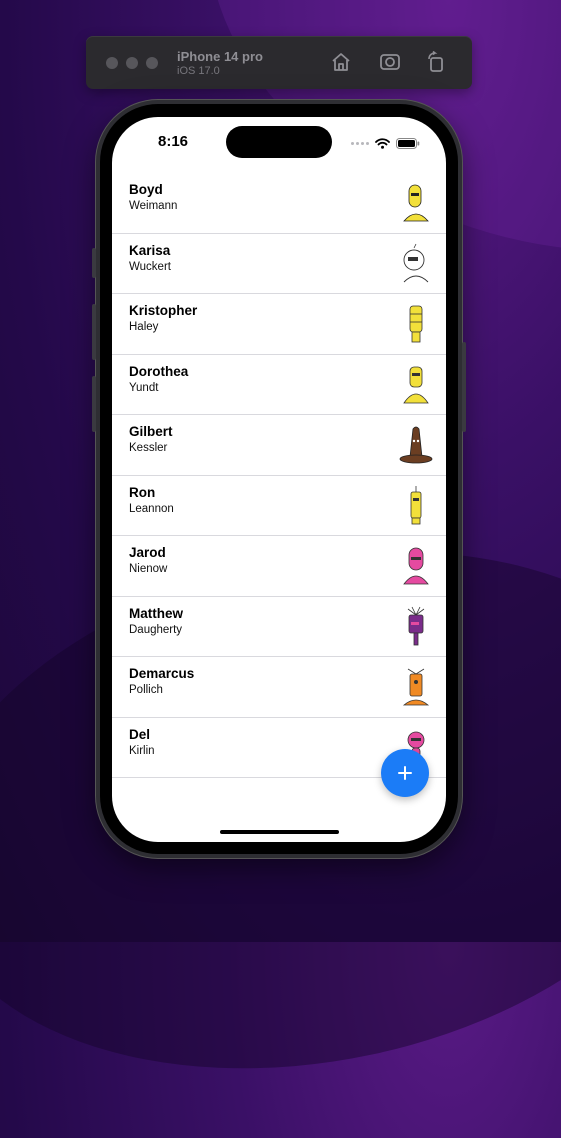 The image size is (561, 1138). Describe the element at coordinates (382, 143) in the screenshot. I see `wifi-icon` at that location.